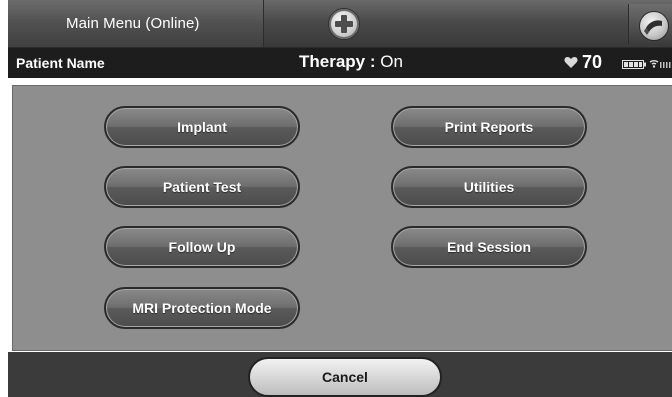 Image resolution: width=672 pixels, height=397 pixels. I want to click on cancel-button: Cancel, so click(345, 377).